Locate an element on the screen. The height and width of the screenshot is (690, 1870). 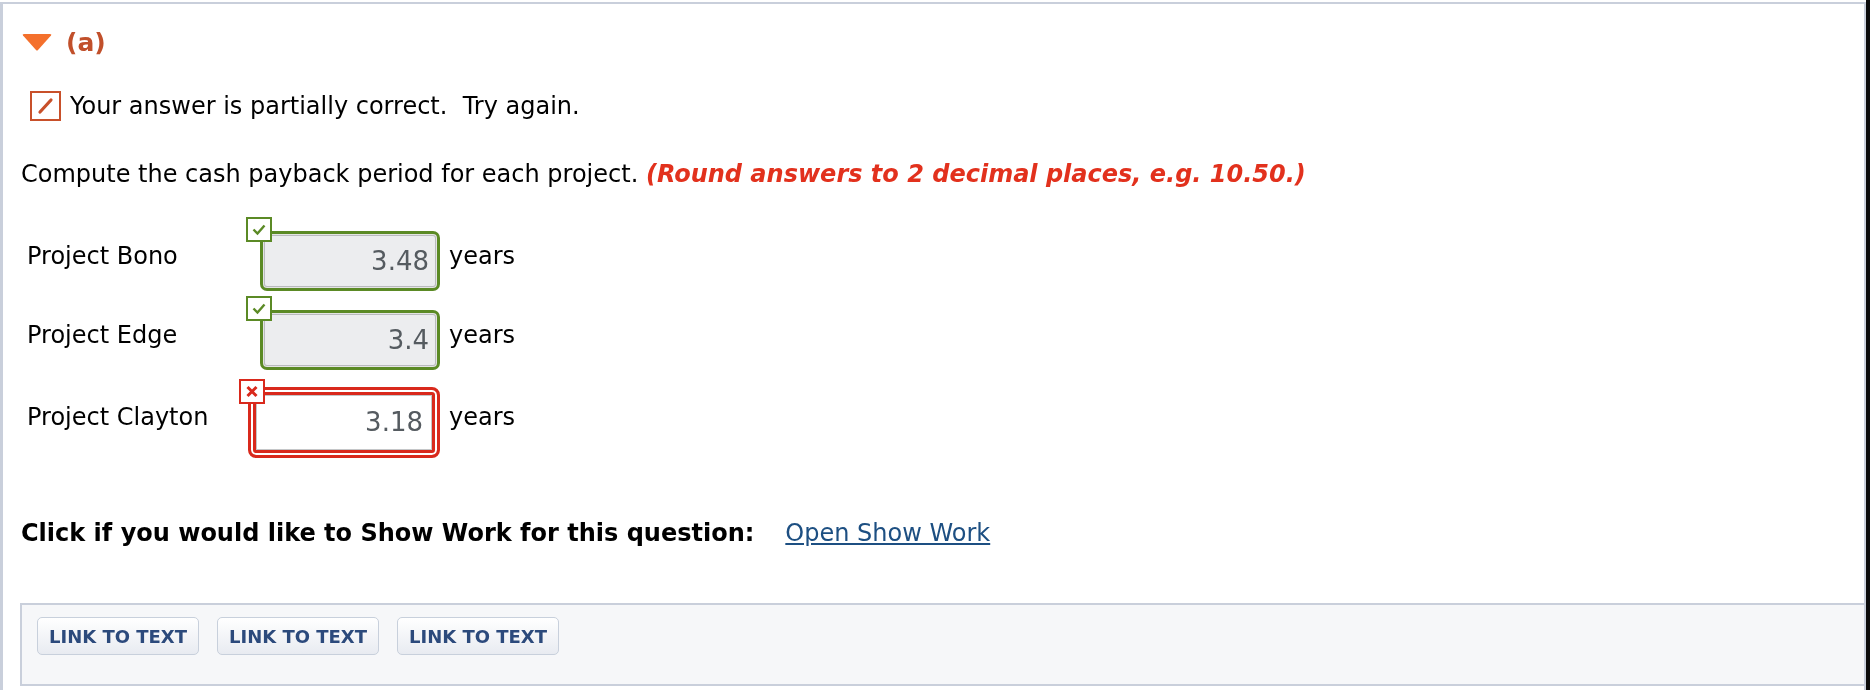
part-label: (a) is located at coordinates (86, 42).